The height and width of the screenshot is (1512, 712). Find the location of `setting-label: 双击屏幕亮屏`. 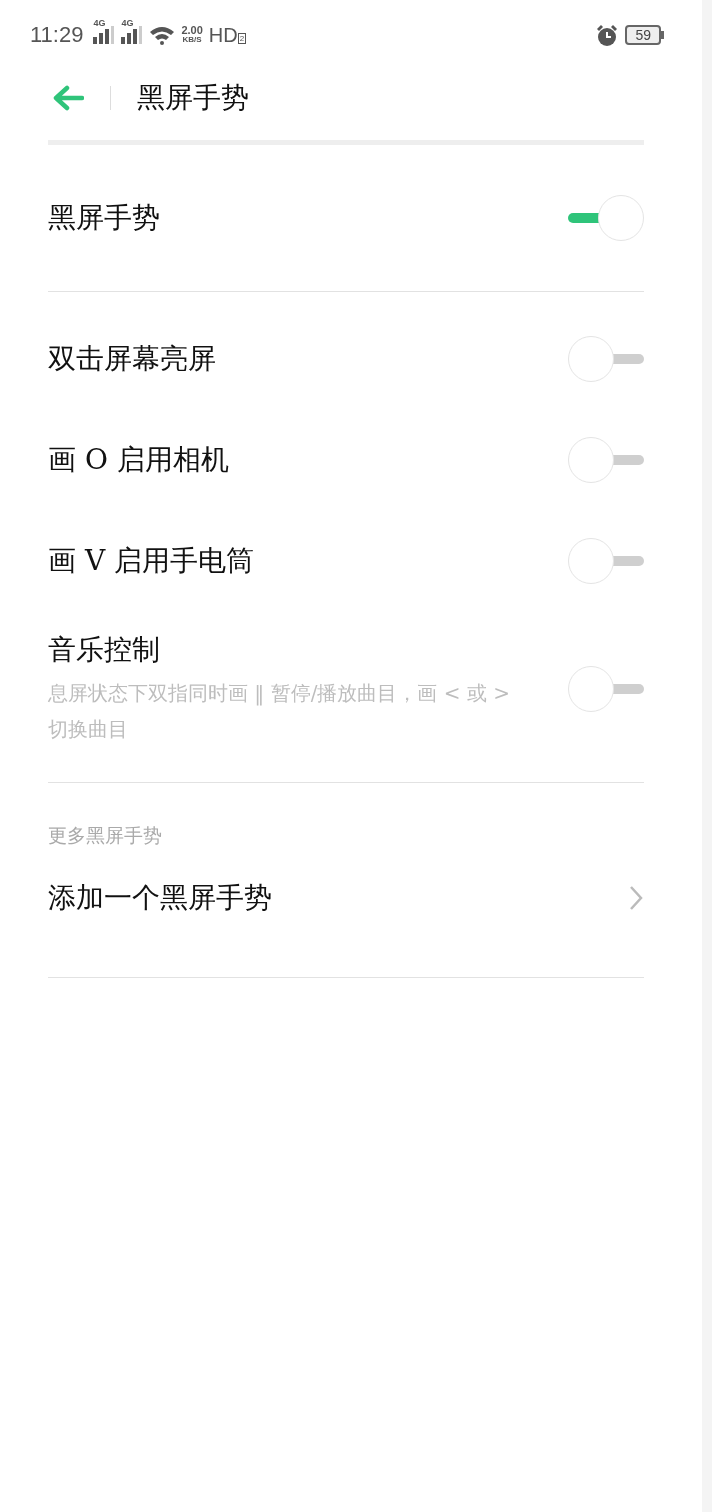

setting-label: 双击屏幕亮屏 is located at coordinates (132, 358).